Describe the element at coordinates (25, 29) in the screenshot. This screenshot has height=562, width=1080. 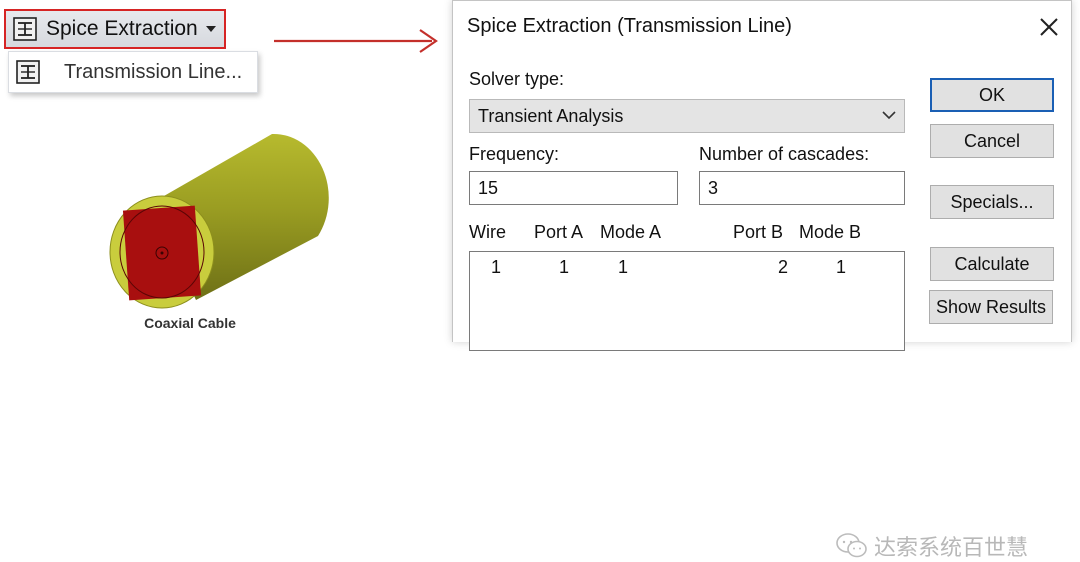
I see `spice-extraction-icon` at that location.